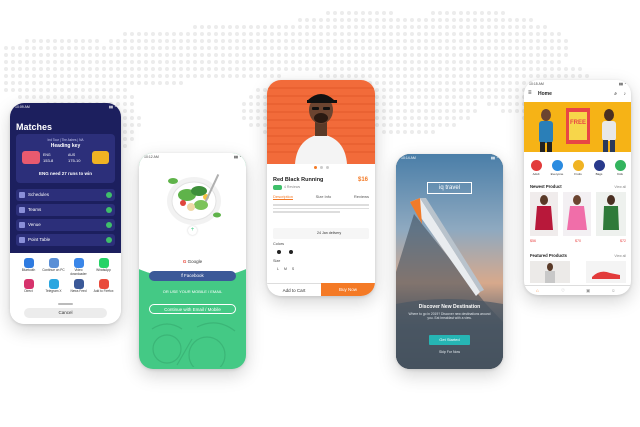 This screenshot has height=427, width=640. Describe the element at coordinates (65, 195) in the screenshot. I see `row-schedules: Schedules` at that location.